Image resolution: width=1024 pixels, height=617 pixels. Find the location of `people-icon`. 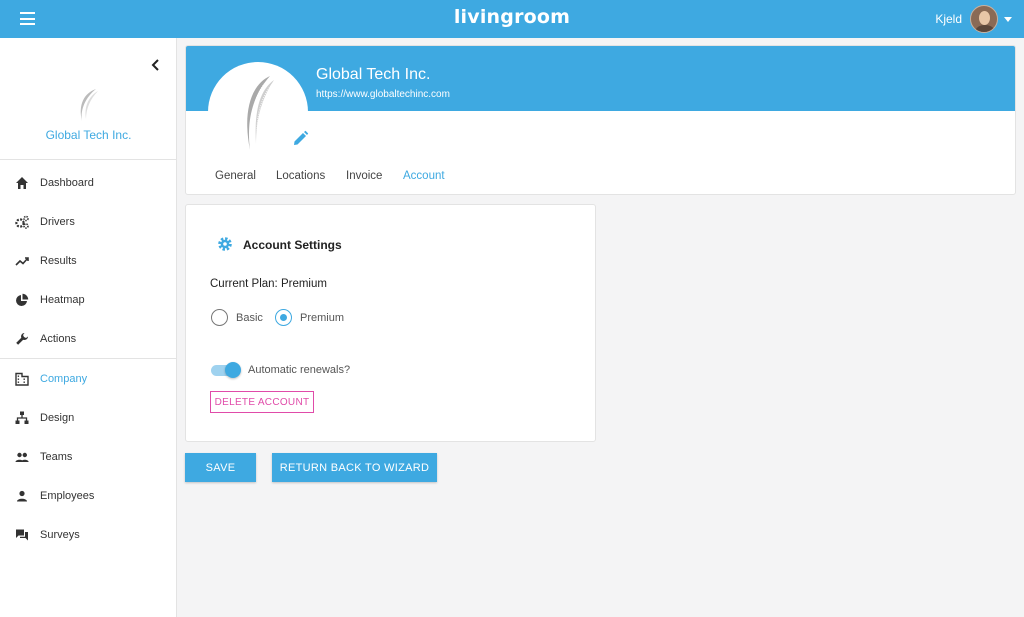

people-icon is located at coordinates (22, 457).